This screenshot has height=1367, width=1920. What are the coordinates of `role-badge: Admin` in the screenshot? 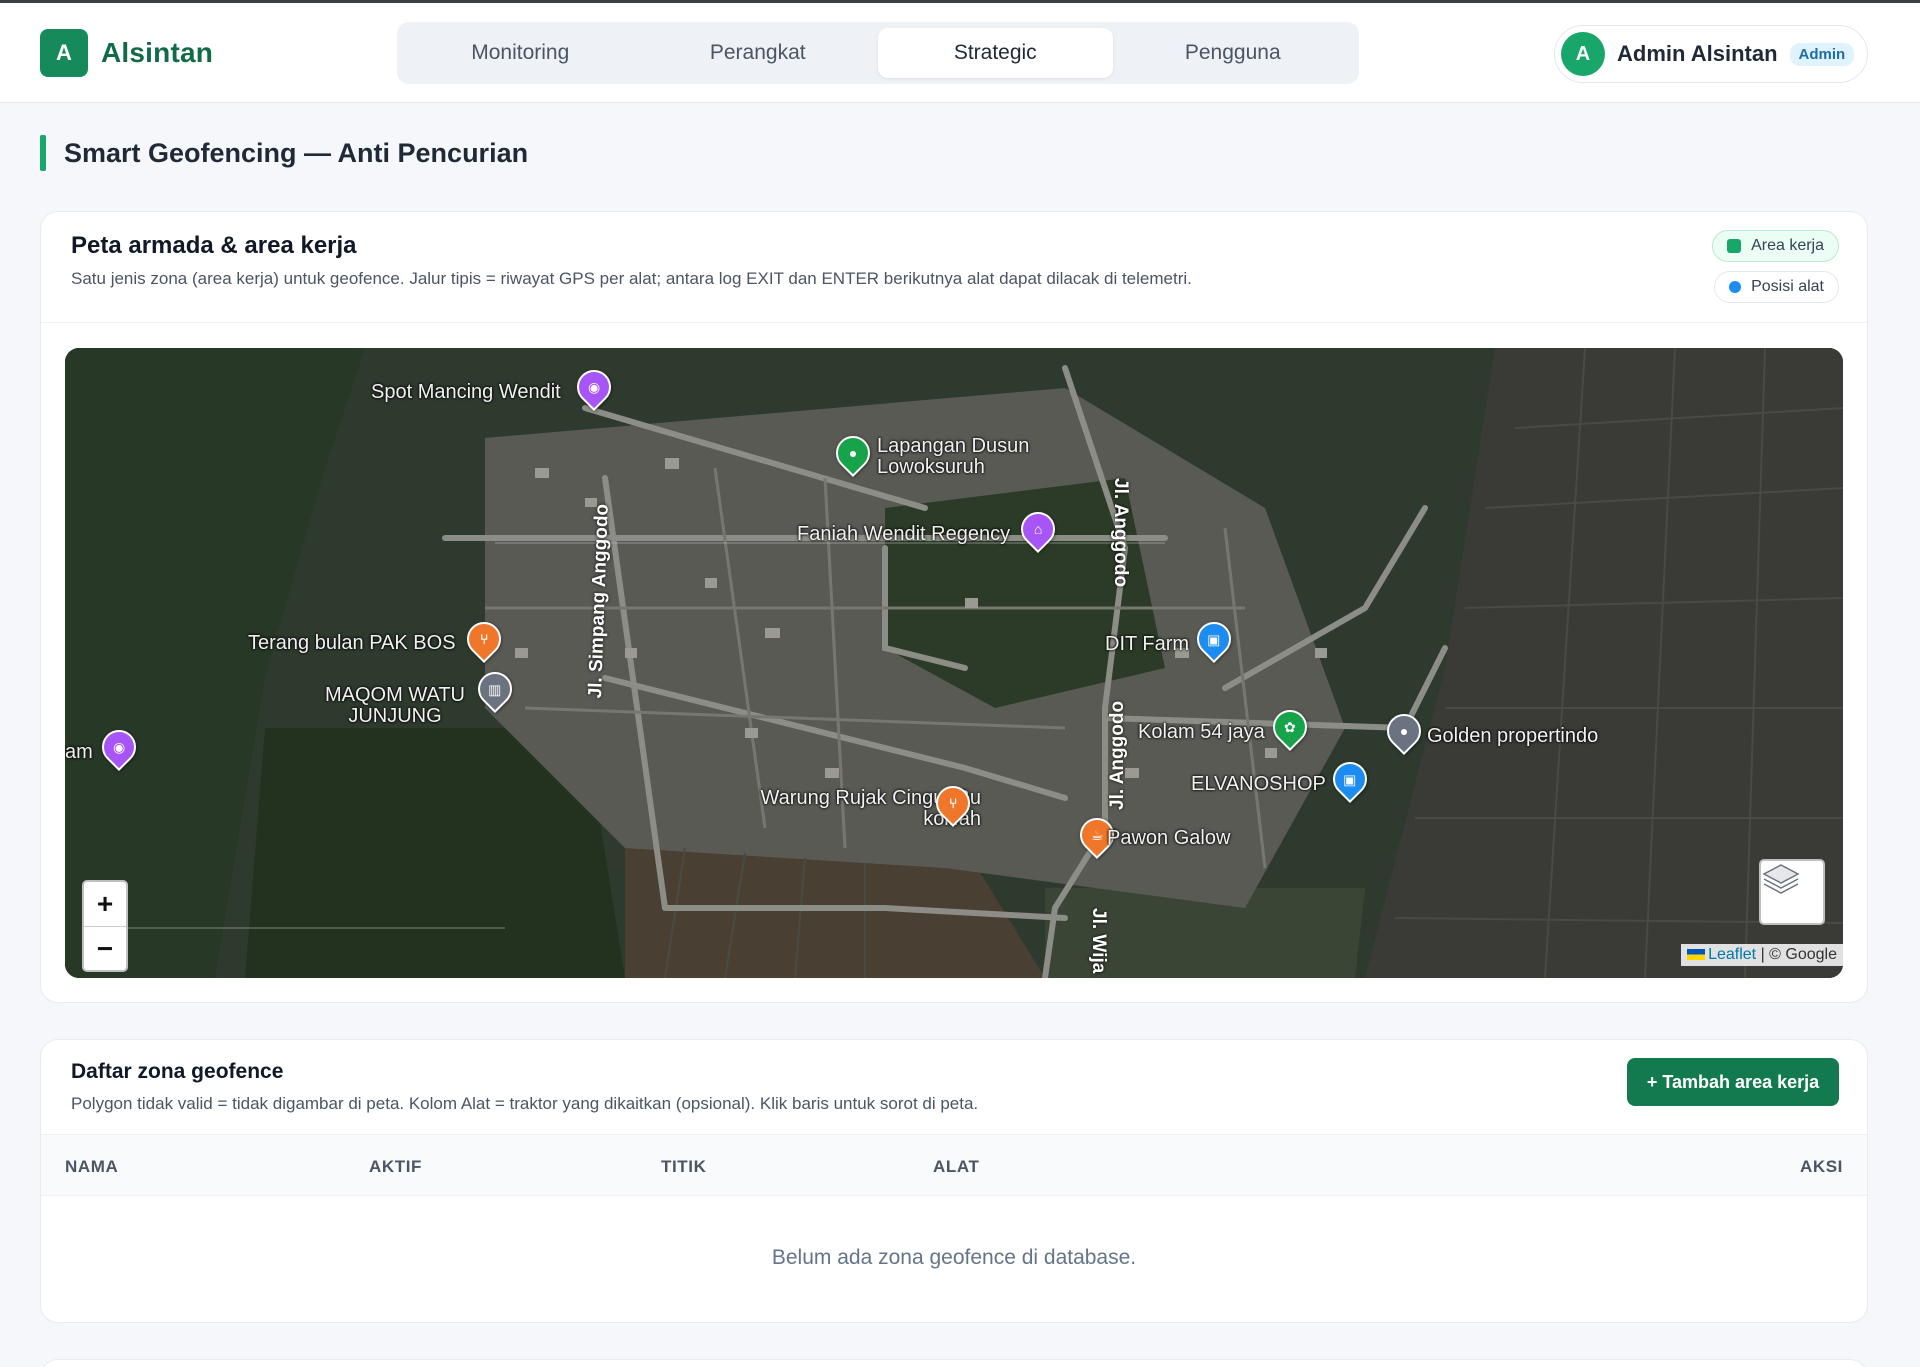 It's located at (1822, 54).